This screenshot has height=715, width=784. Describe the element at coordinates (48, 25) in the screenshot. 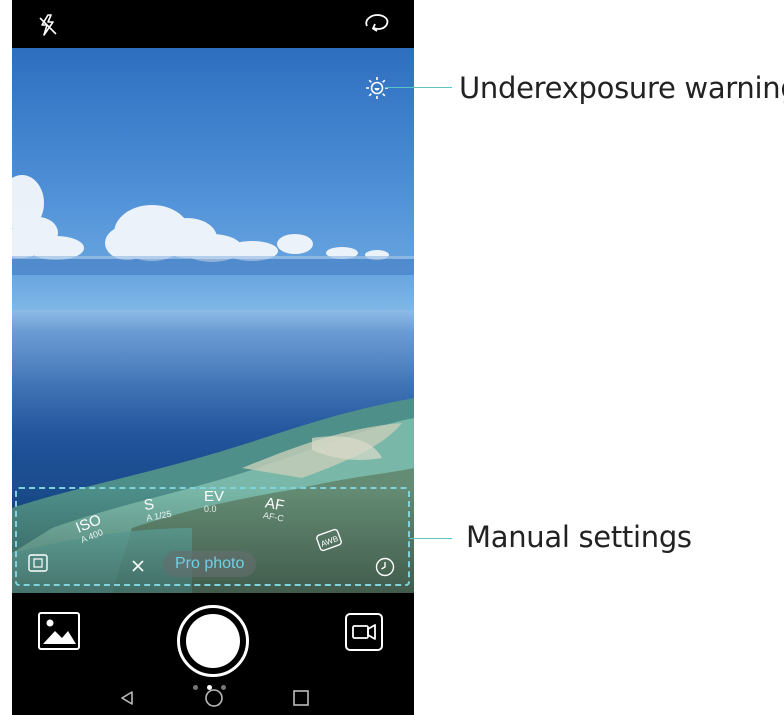

I see `flash-off-icon` at that location.